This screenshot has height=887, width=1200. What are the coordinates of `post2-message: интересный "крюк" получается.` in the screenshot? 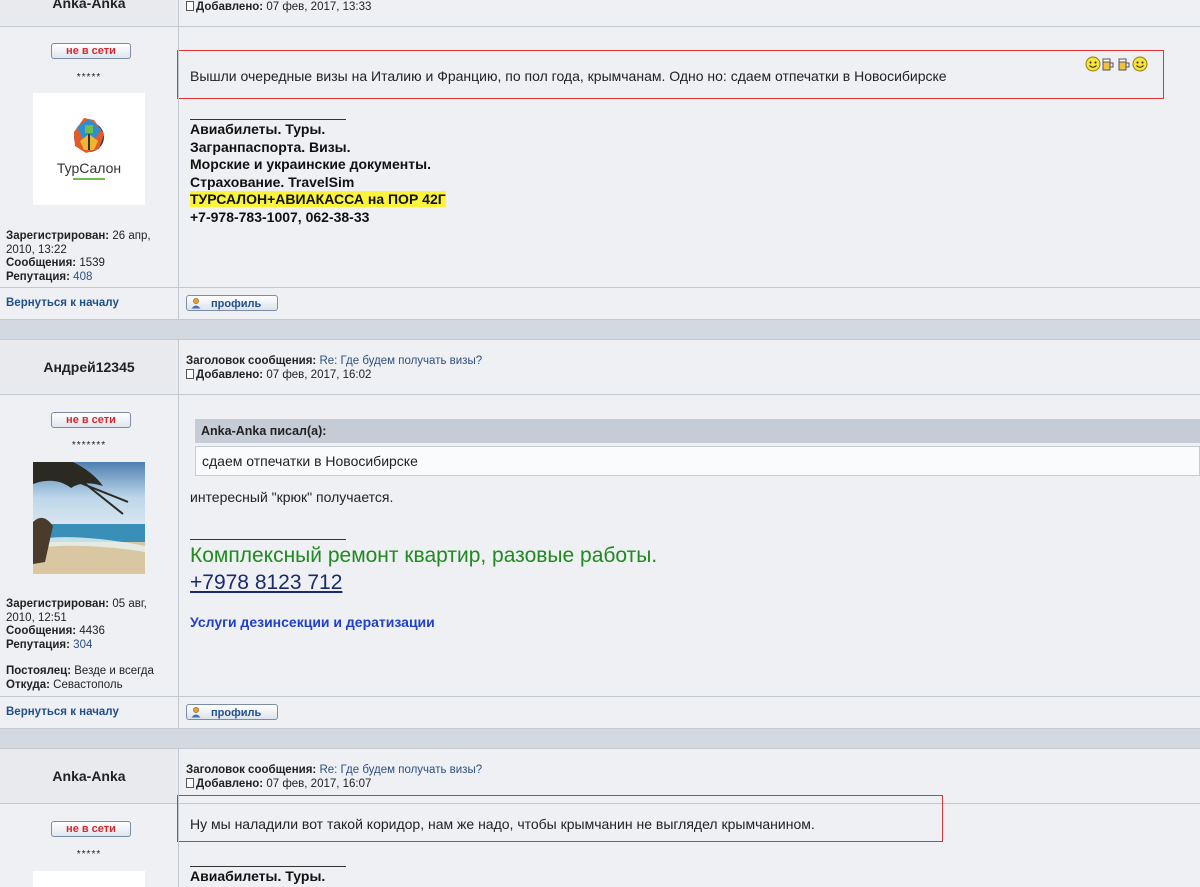 It's located at (292, 497).